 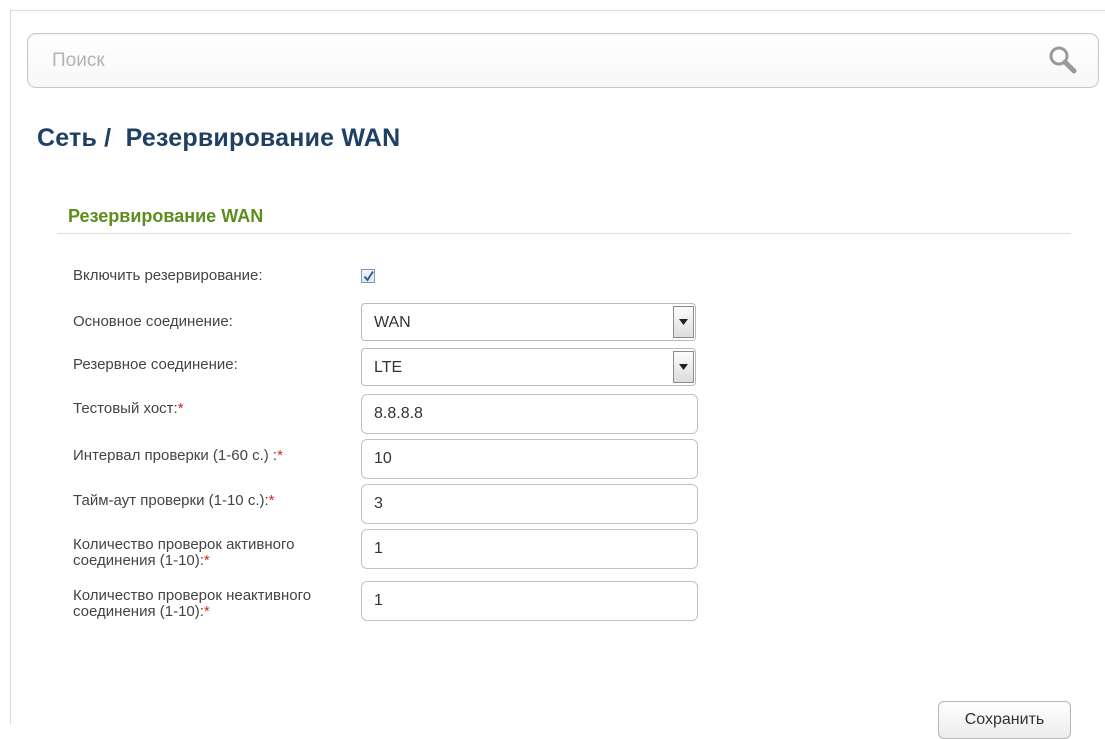 I want to click on checkmark-icon, so click(x=368, y=276).